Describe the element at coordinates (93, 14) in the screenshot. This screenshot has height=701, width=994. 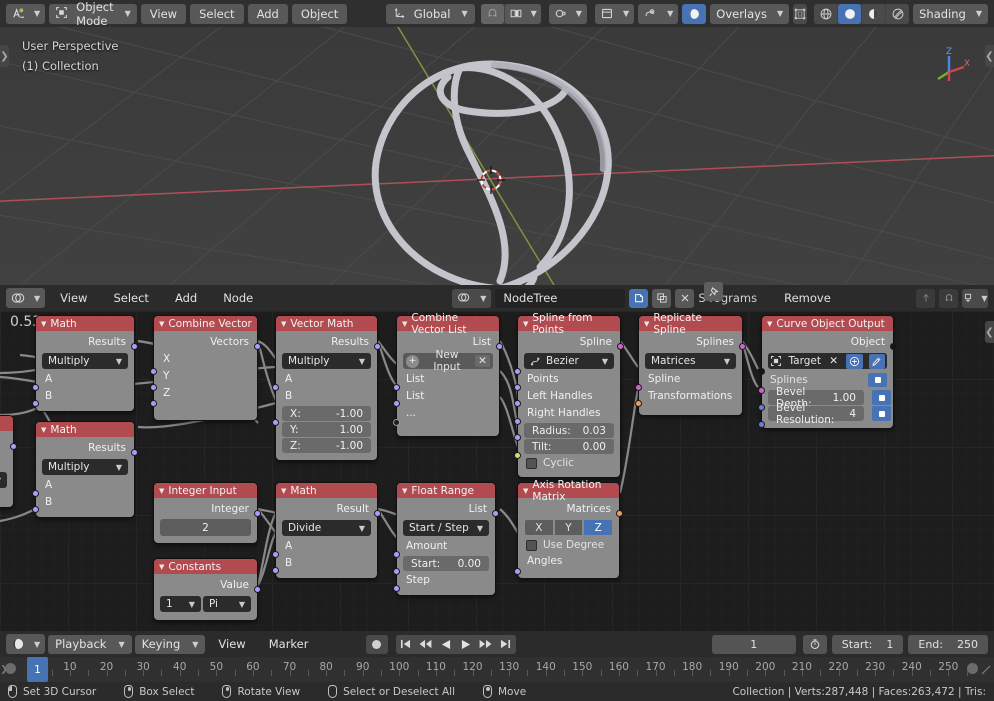
I see `object-mode-selector: Object Mode ▼` at that location.